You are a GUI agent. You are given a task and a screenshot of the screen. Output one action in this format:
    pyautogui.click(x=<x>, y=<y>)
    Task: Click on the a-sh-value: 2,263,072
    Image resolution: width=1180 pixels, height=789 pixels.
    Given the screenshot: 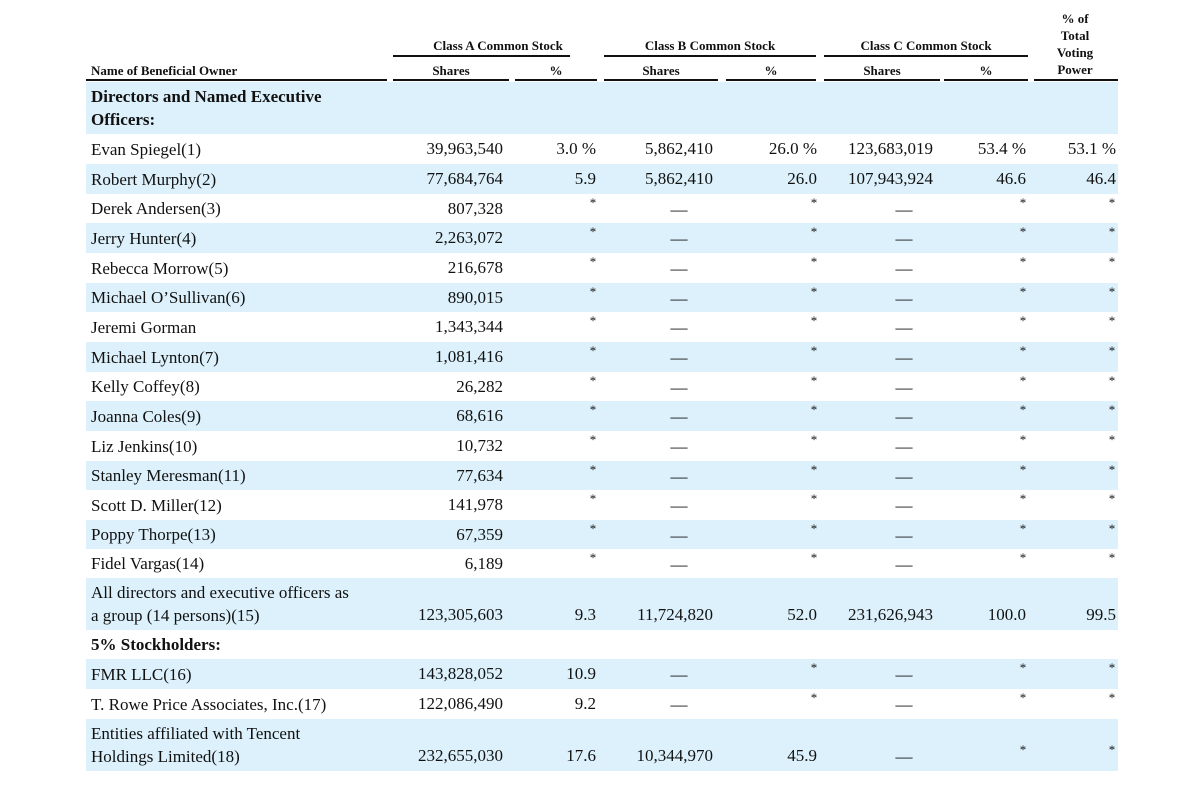 What is the action you would take?
    pyautogui.click(x=469, y=237)
    